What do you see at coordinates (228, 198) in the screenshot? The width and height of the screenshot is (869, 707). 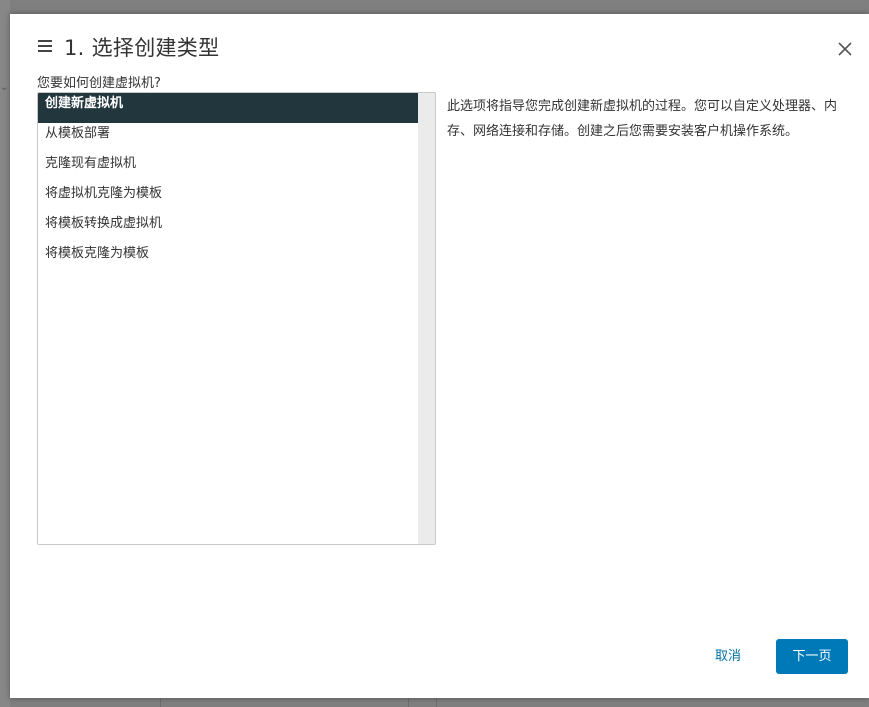 I see `creation-type-option: 将虚拟机克隆为模板` at bounding box center [228, 198].